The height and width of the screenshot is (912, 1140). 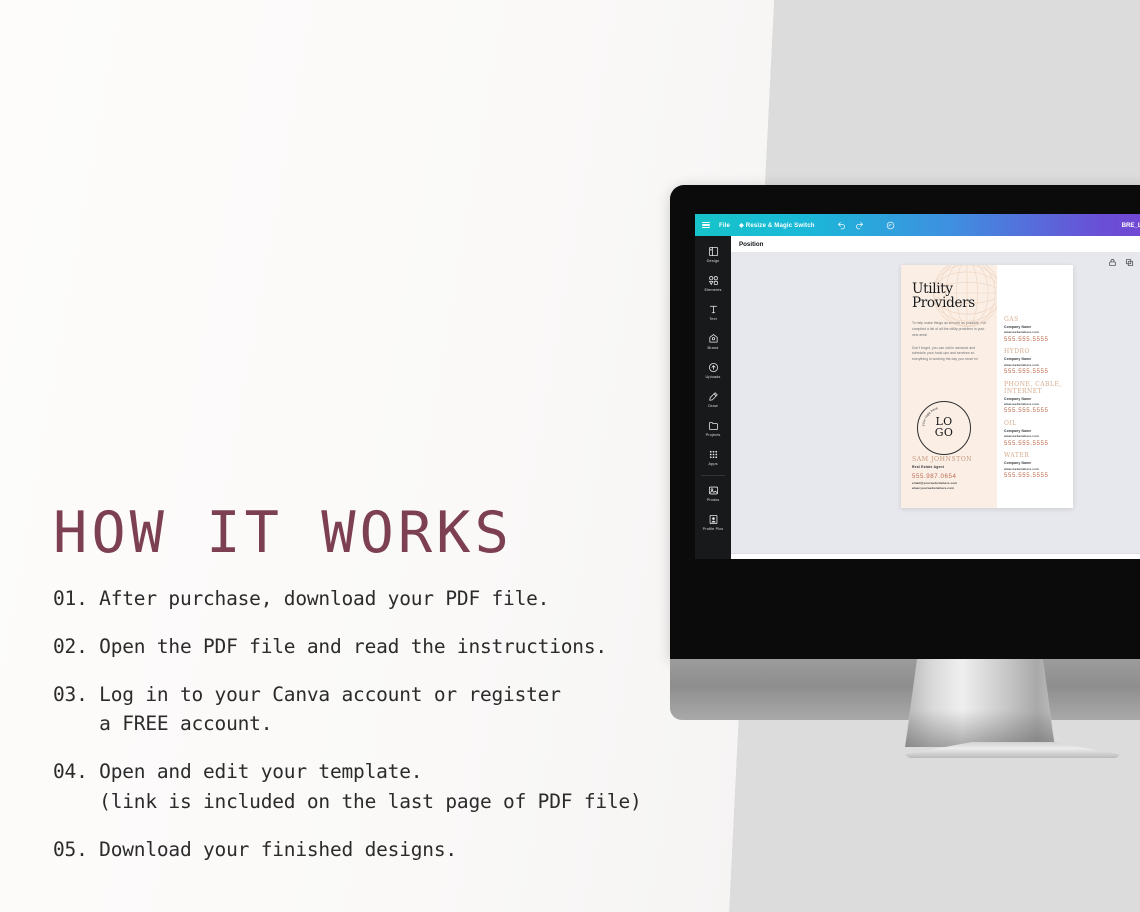 I want to click on utility-name: GAS, so click(x=1011, y=319).